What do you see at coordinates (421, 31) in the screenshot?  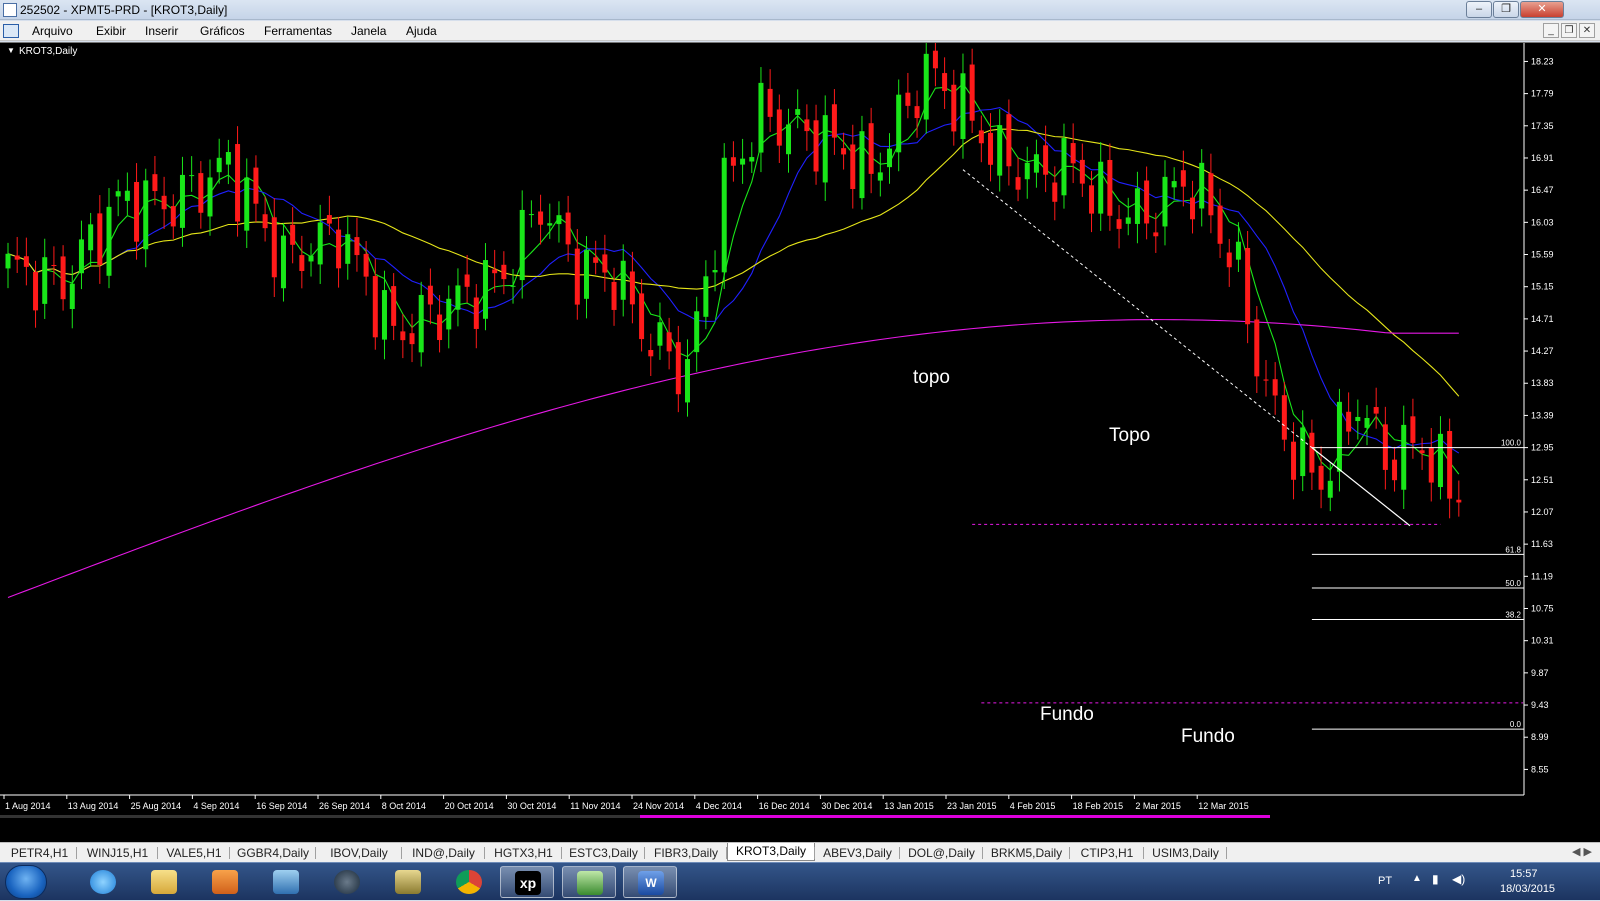 I see `menu-ajuda: Ajuda` at bounding box center [421, 31].